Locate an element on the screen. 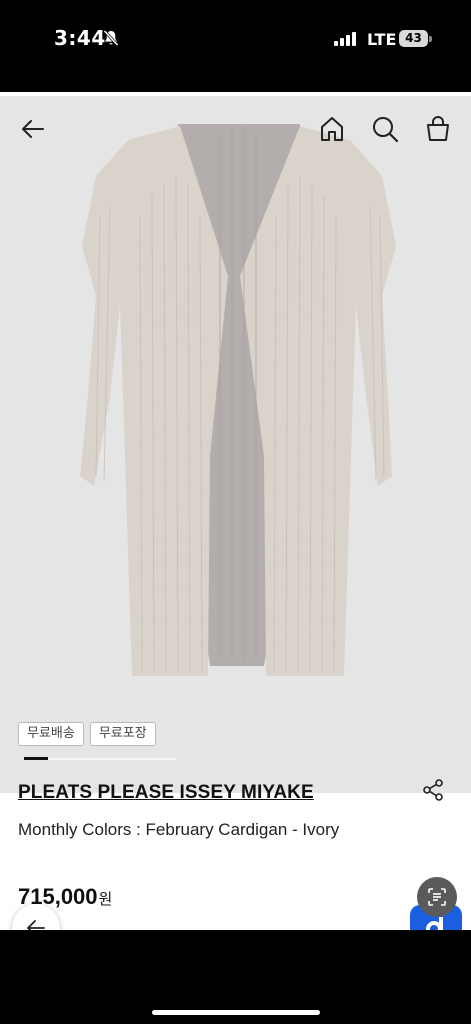 Image resolution: width=471 pixels, height=1024 pixels. search-icon is located at coordinates (385, 129).